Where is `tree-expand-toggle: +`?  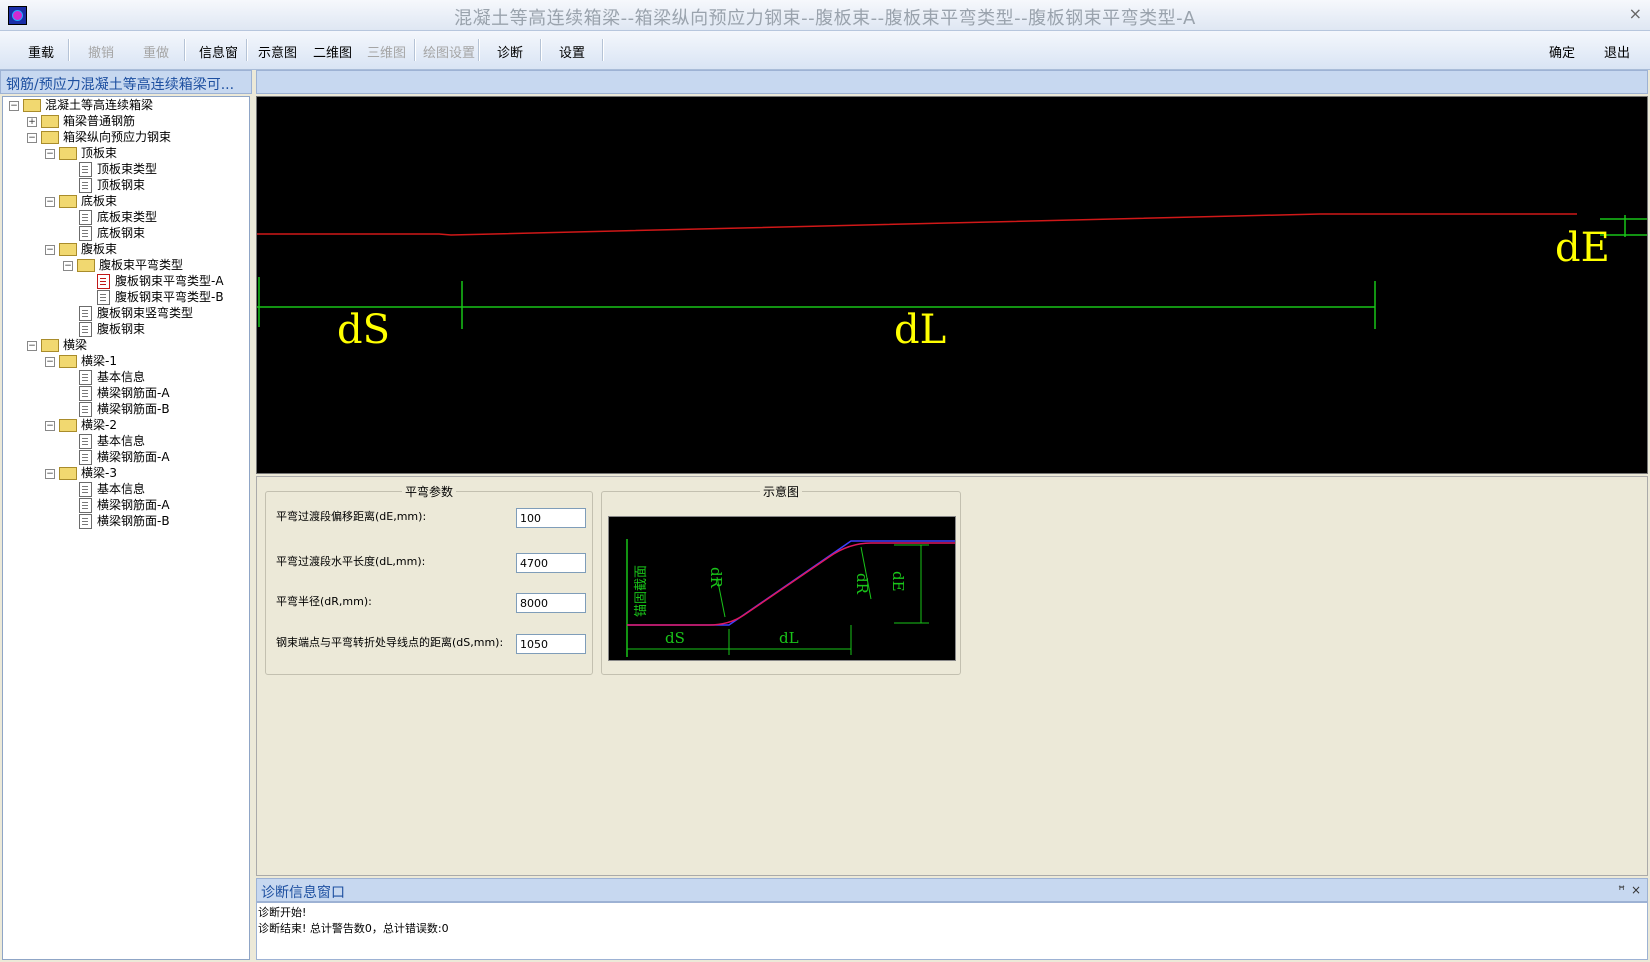
tree-expand-toggle: + is located at coordinates (32, 122).